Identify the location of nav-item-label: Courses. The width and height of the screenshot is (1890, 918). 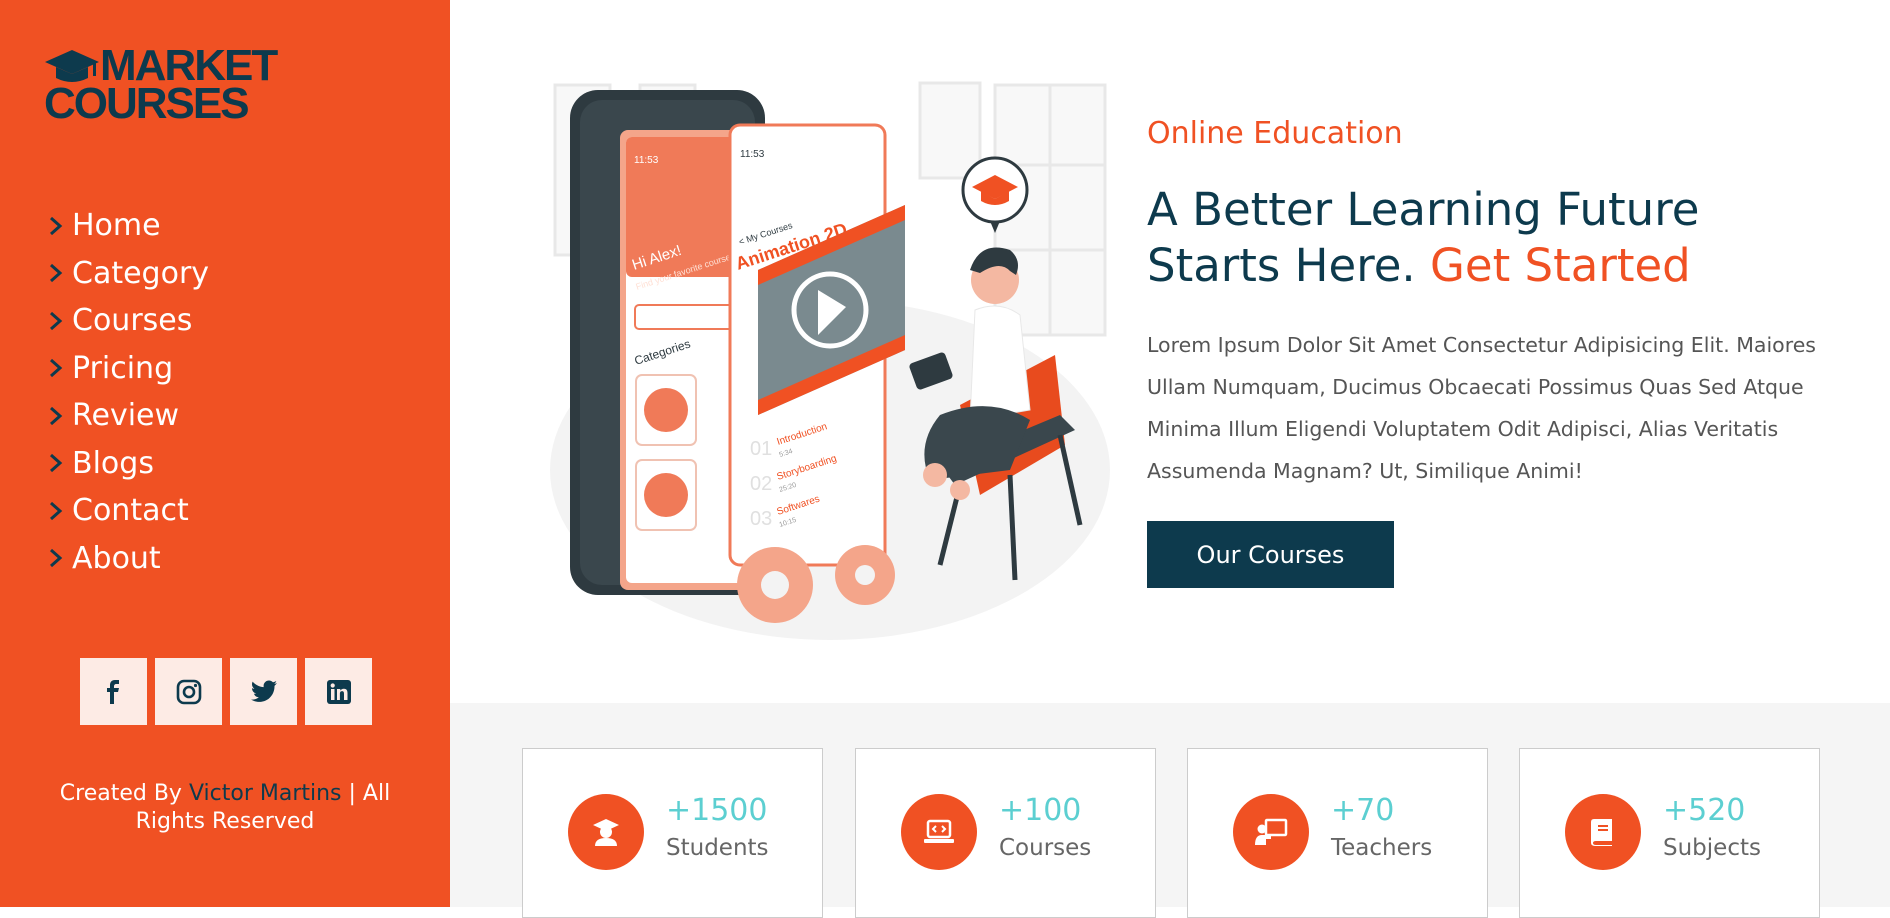
(132, 321).